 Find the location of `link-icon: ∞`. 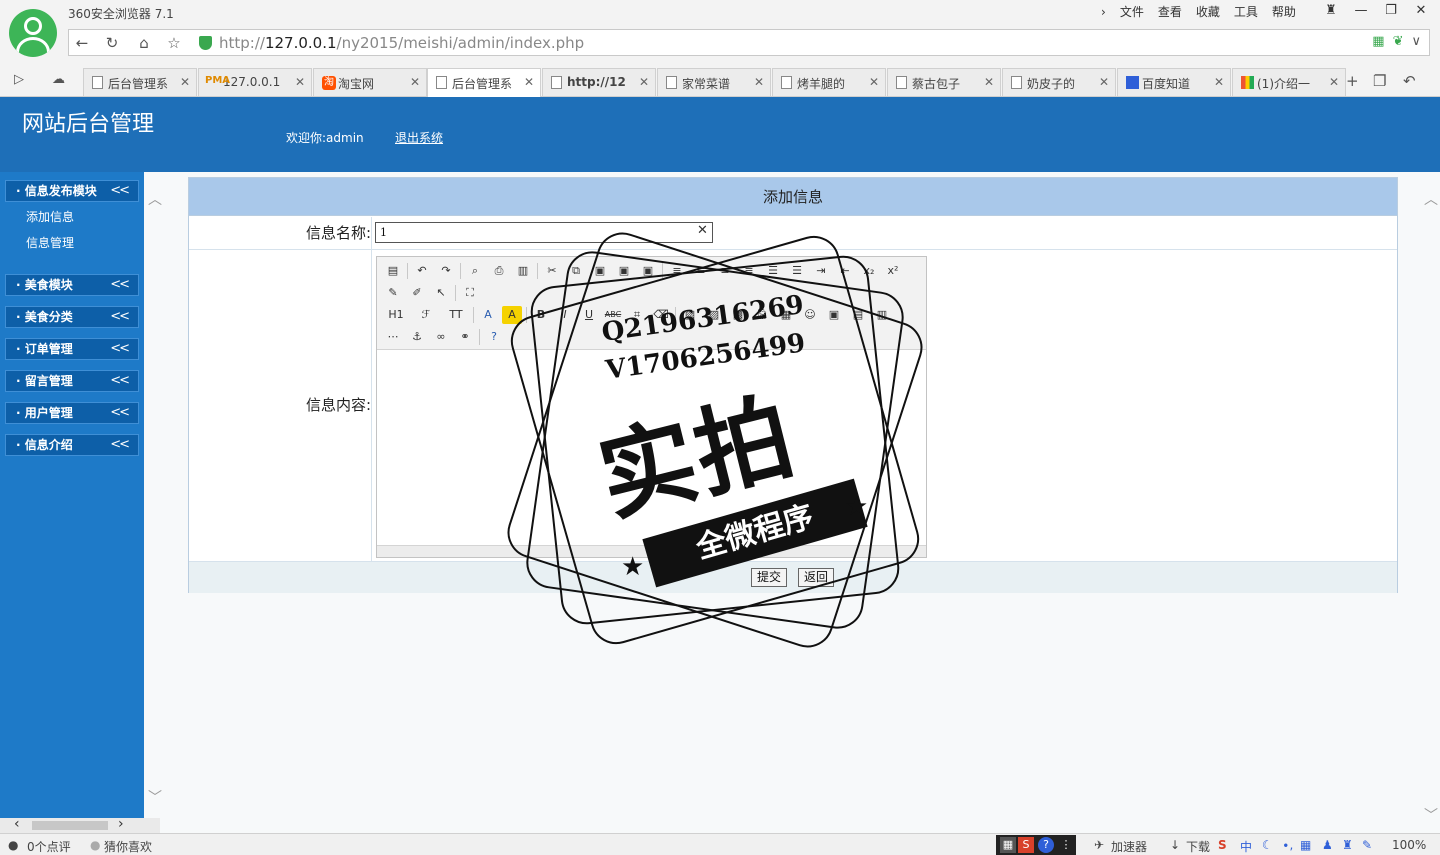

link-icon: ∞ is located at coordinates (441, 337).